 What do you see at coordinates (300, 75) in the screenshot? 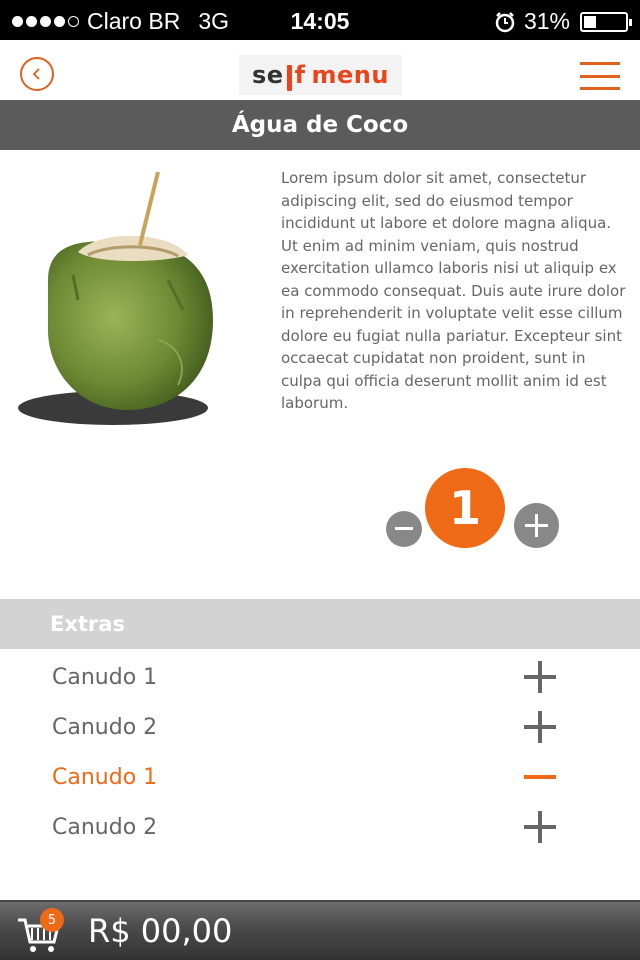
I see `logo-text-f: f` at bounding box center [300, 75].